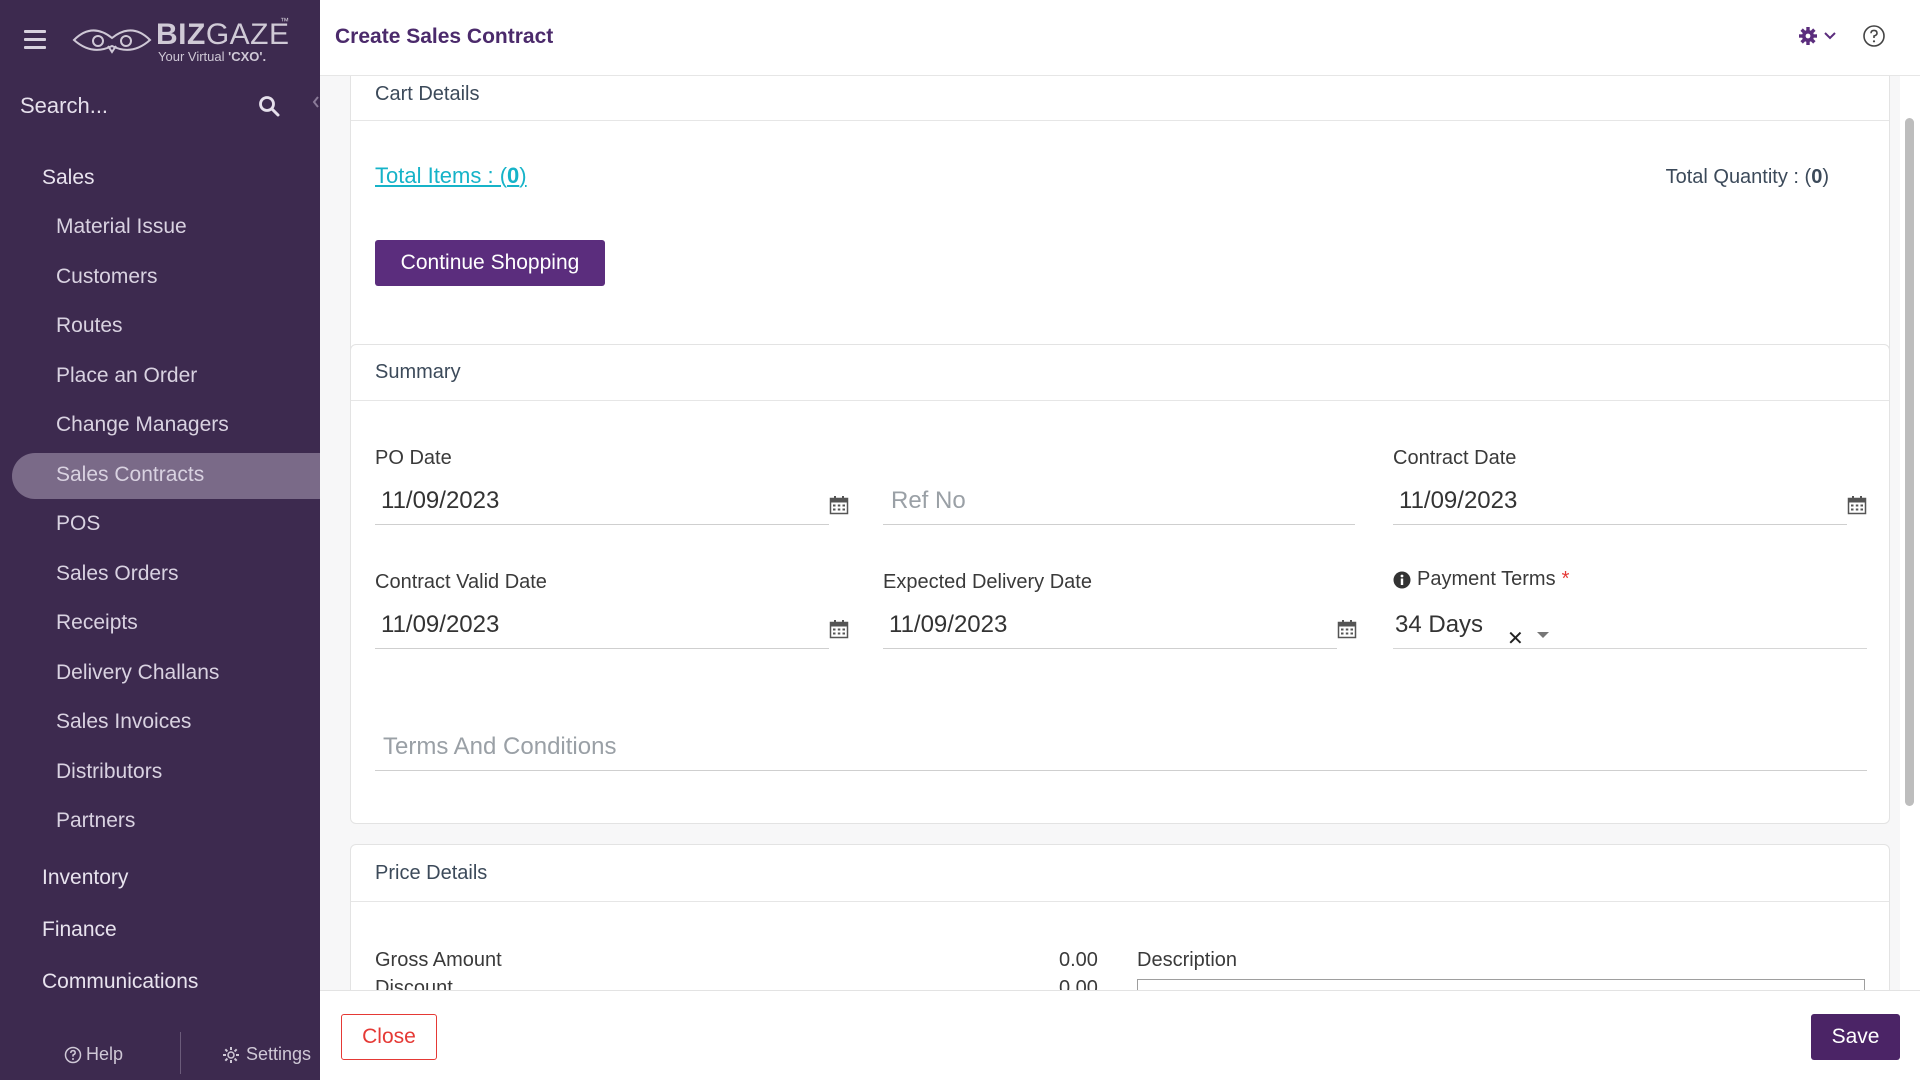 The width and height of the screenshot is (1920, 1080). What do you see at coordinates (431, 873) in the screenshot?
I see `price-details-title: Price Details` at bounding box center [431, 873].